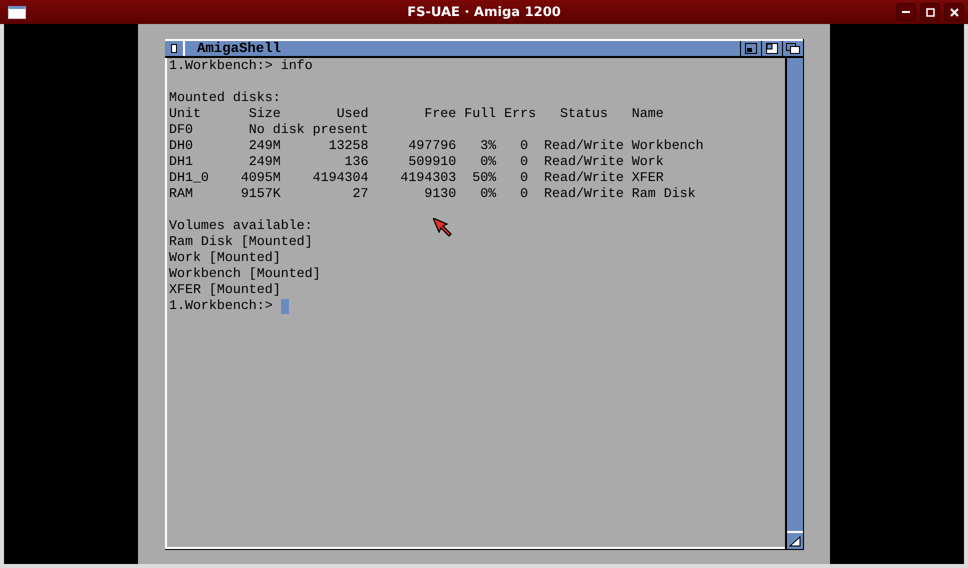 The image size is (968, 568). I want to click on prompt: 1.Workbench:>, so click(221, 306).